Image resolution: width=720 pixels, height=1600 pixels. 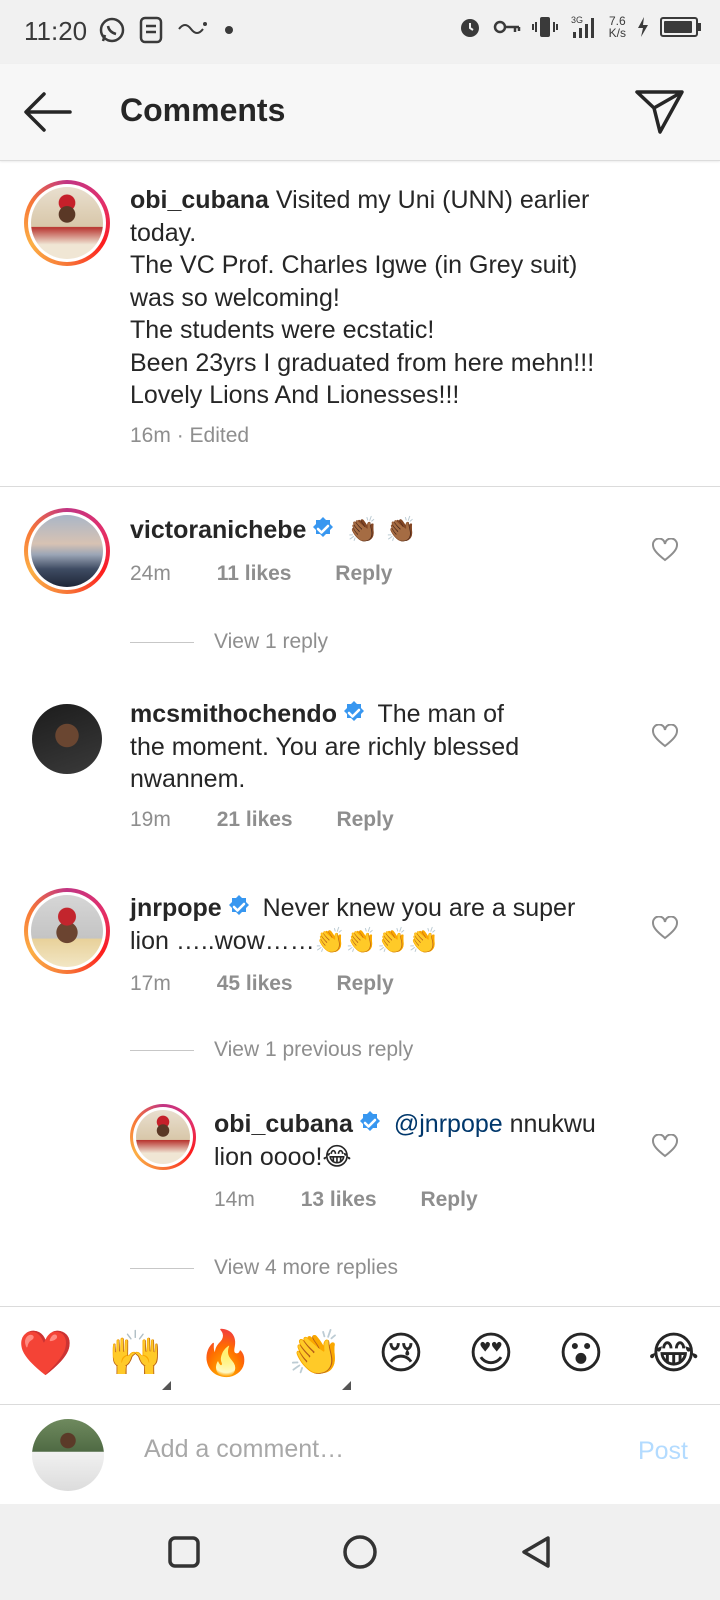 I want to click on comment-username: victoranichebe, so click(x=218, y=530).